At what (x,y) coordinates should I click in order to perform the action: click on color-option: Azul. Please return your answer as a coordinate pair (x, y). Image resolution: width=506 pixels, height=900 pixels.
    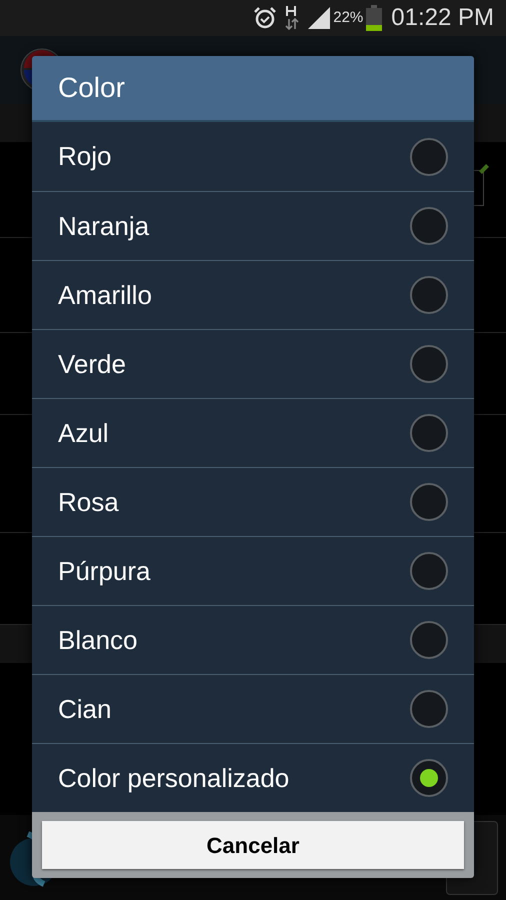
    Looking at the image, I should click on (253, 432).